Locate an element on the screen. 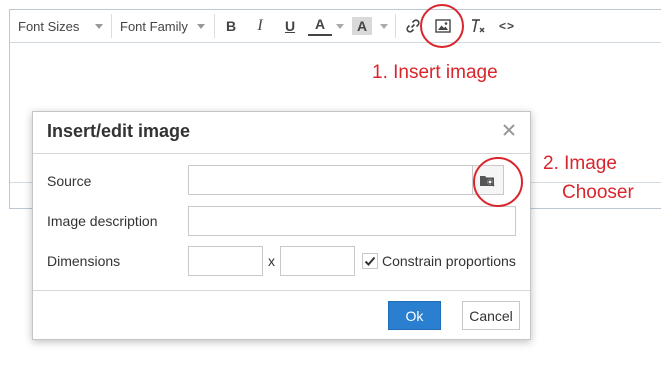 The width and height of the screenshot is (661, 369). font-family-label: Font Family is located at coordinates (154, 26).